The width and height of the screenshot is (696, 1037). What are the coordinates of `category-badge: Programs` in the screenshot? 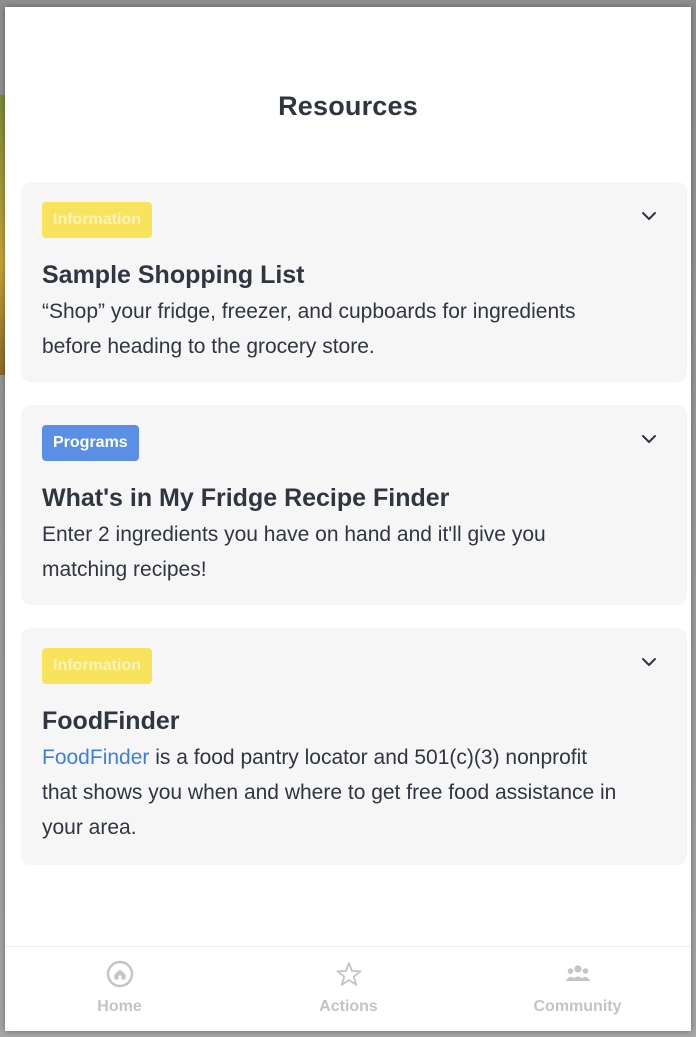 It's located at (90, 443).